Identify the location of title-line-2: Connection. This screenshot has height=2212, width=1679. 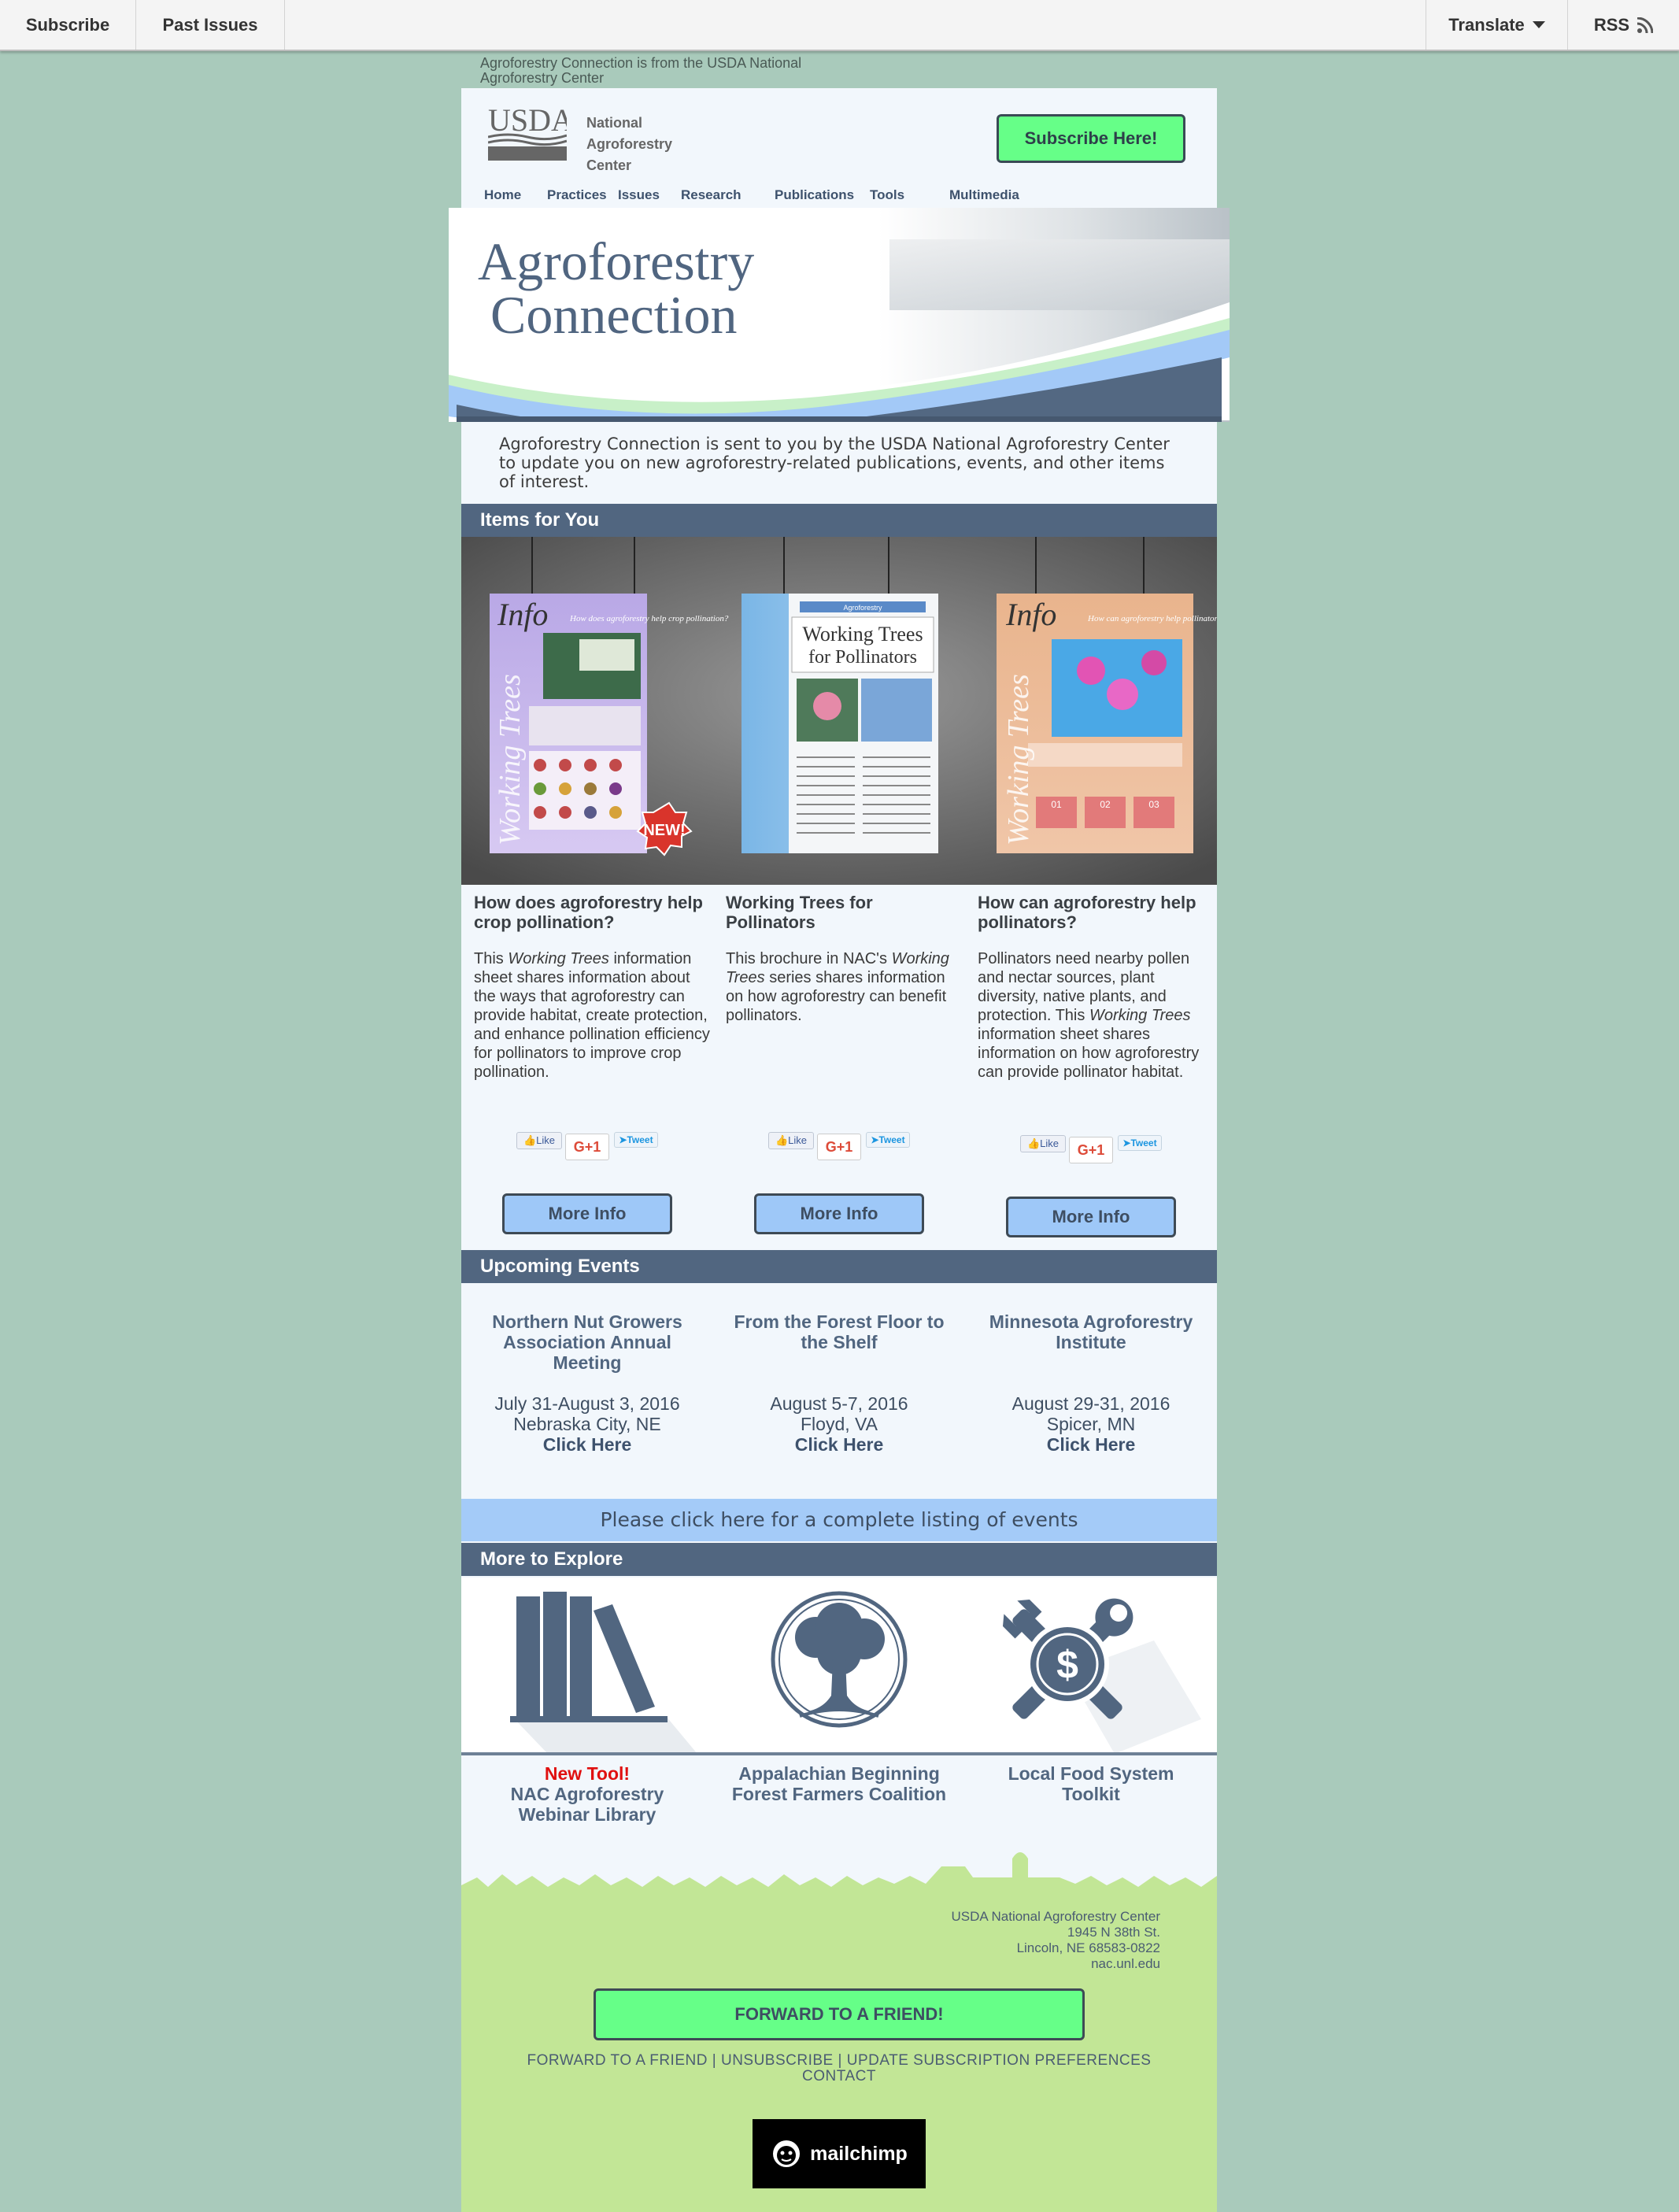
(614, 315).